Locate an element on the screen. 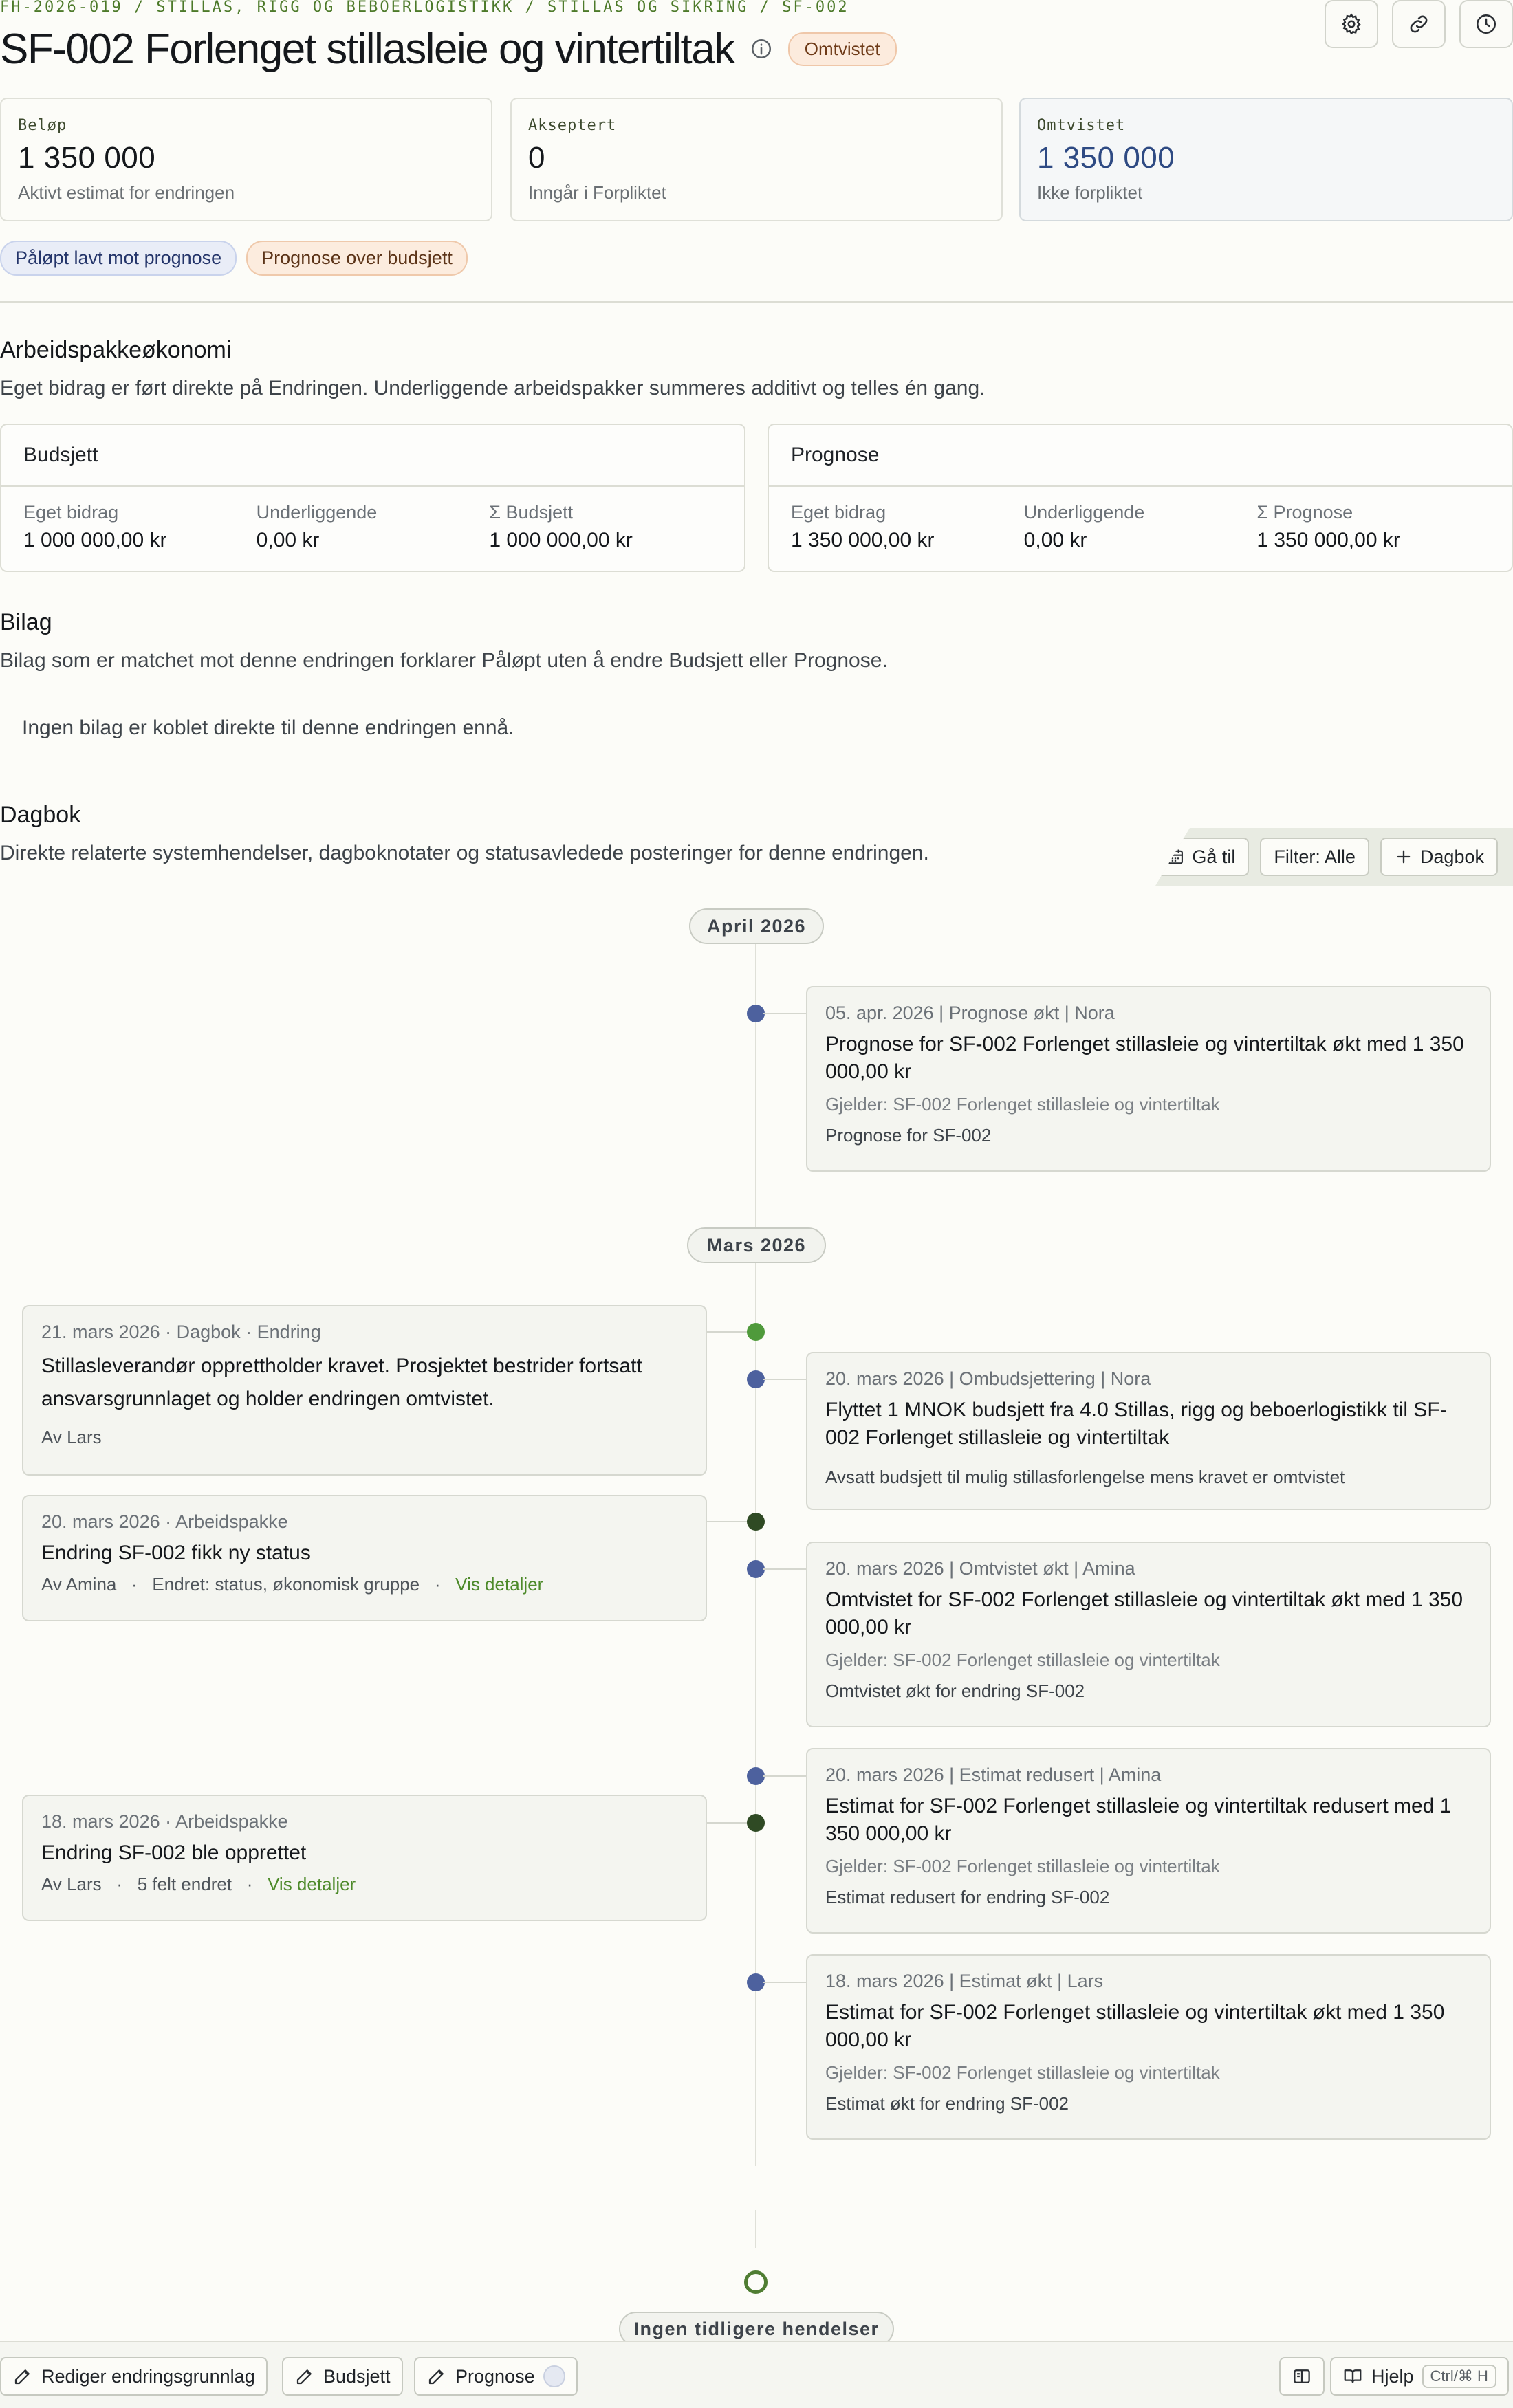  filter-button: Filter: Alle is located at coordinates (1315, 857).